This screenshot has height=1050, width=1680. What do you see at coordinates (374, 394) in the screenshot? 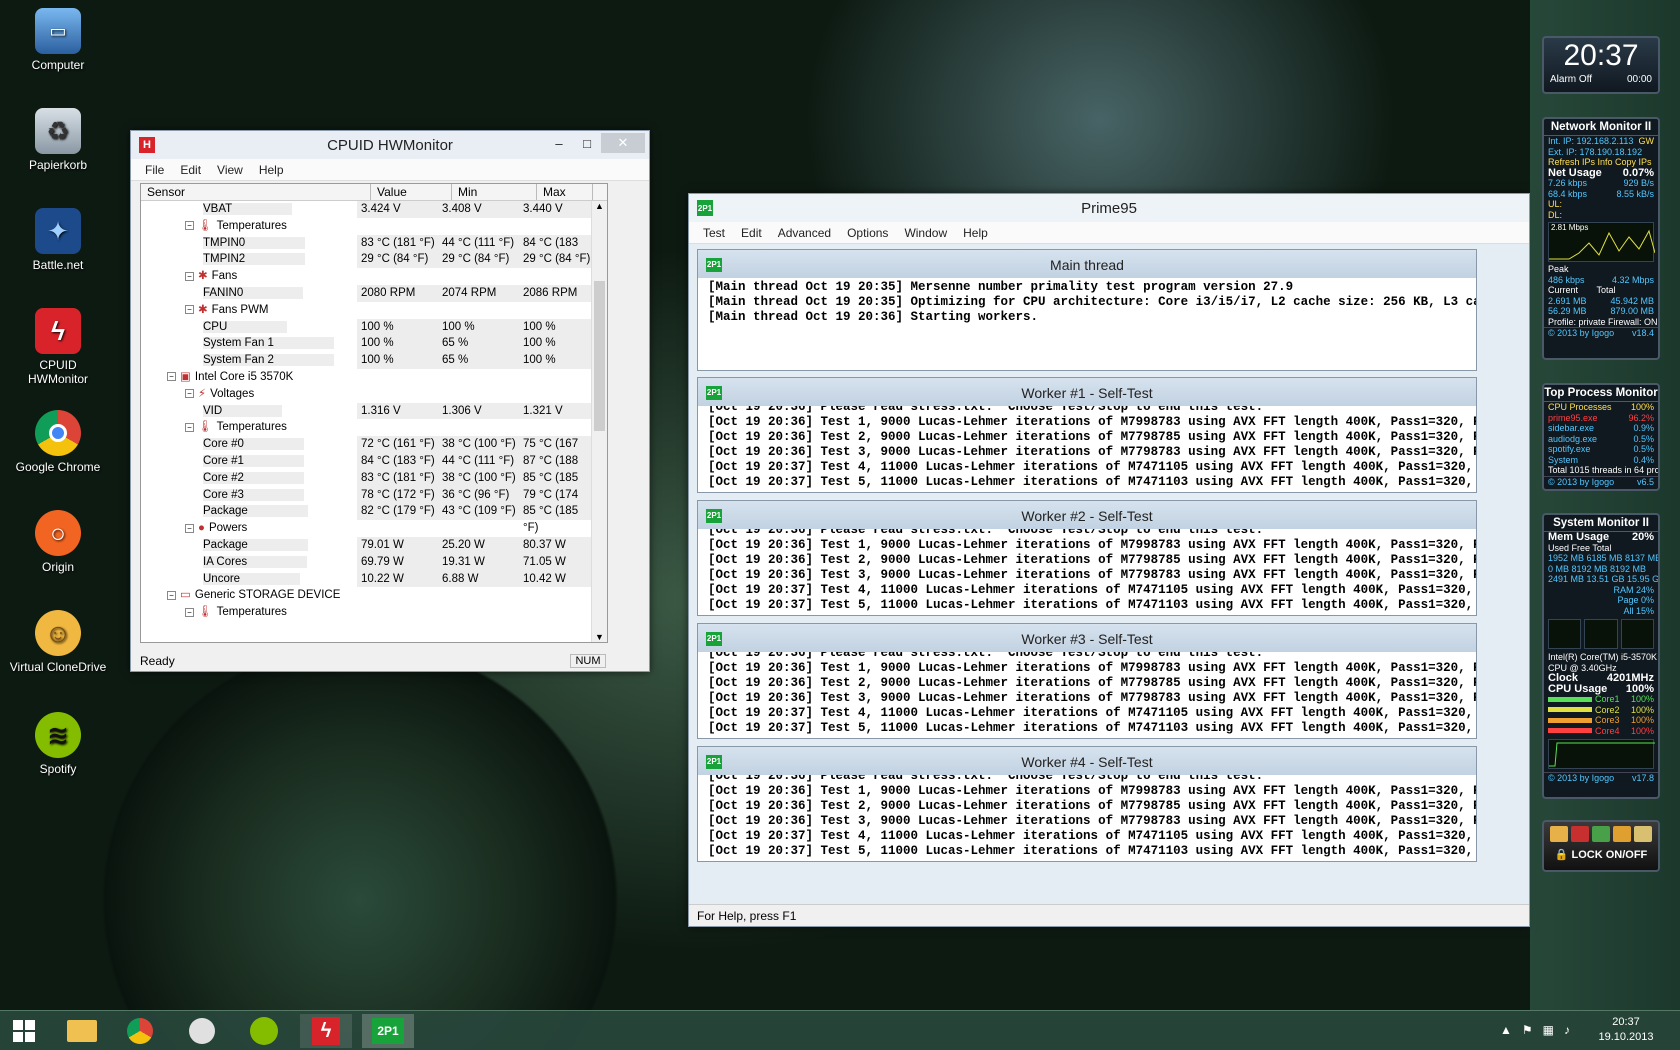
I see `sensor-group-row: − ⚡ Voltages` at bounding box center [374, 394].